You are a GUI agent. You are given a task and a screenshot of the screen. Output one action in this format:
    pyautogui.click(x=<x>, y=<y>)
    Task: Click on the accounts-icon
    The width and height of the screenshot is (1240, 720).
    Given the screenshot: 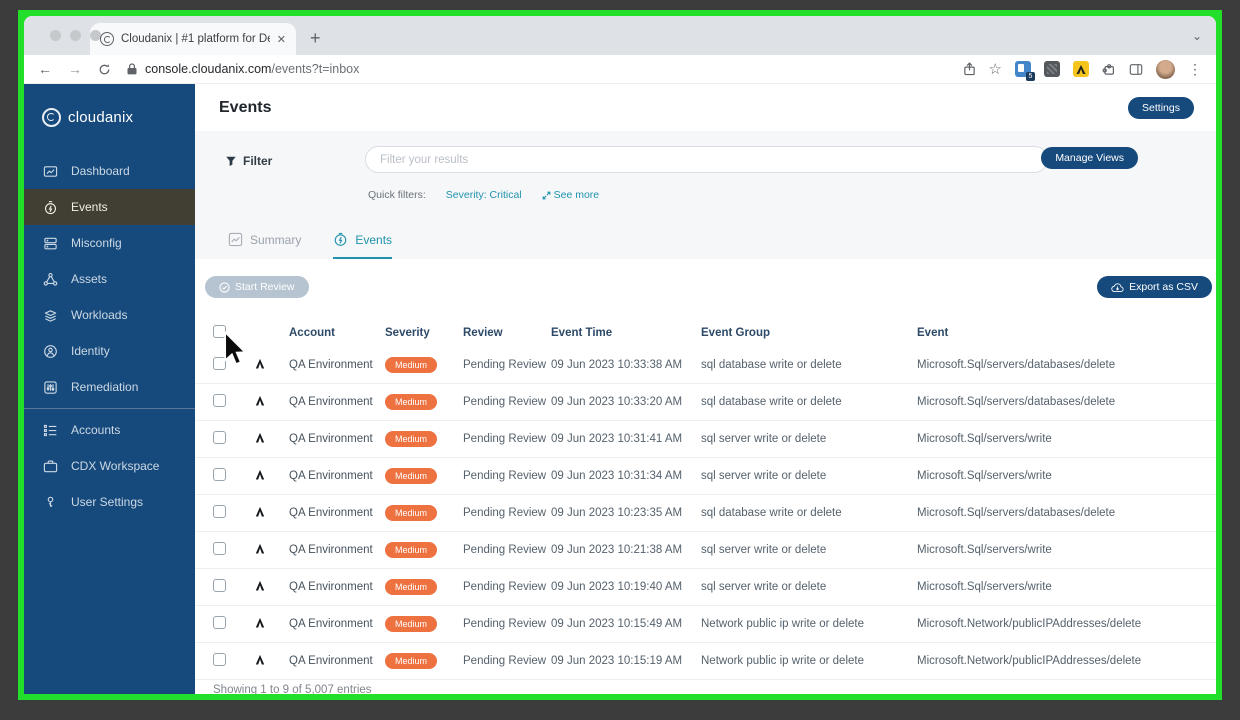 What is the action you would take?
    pyautogui.click(x=50, y=430)
    